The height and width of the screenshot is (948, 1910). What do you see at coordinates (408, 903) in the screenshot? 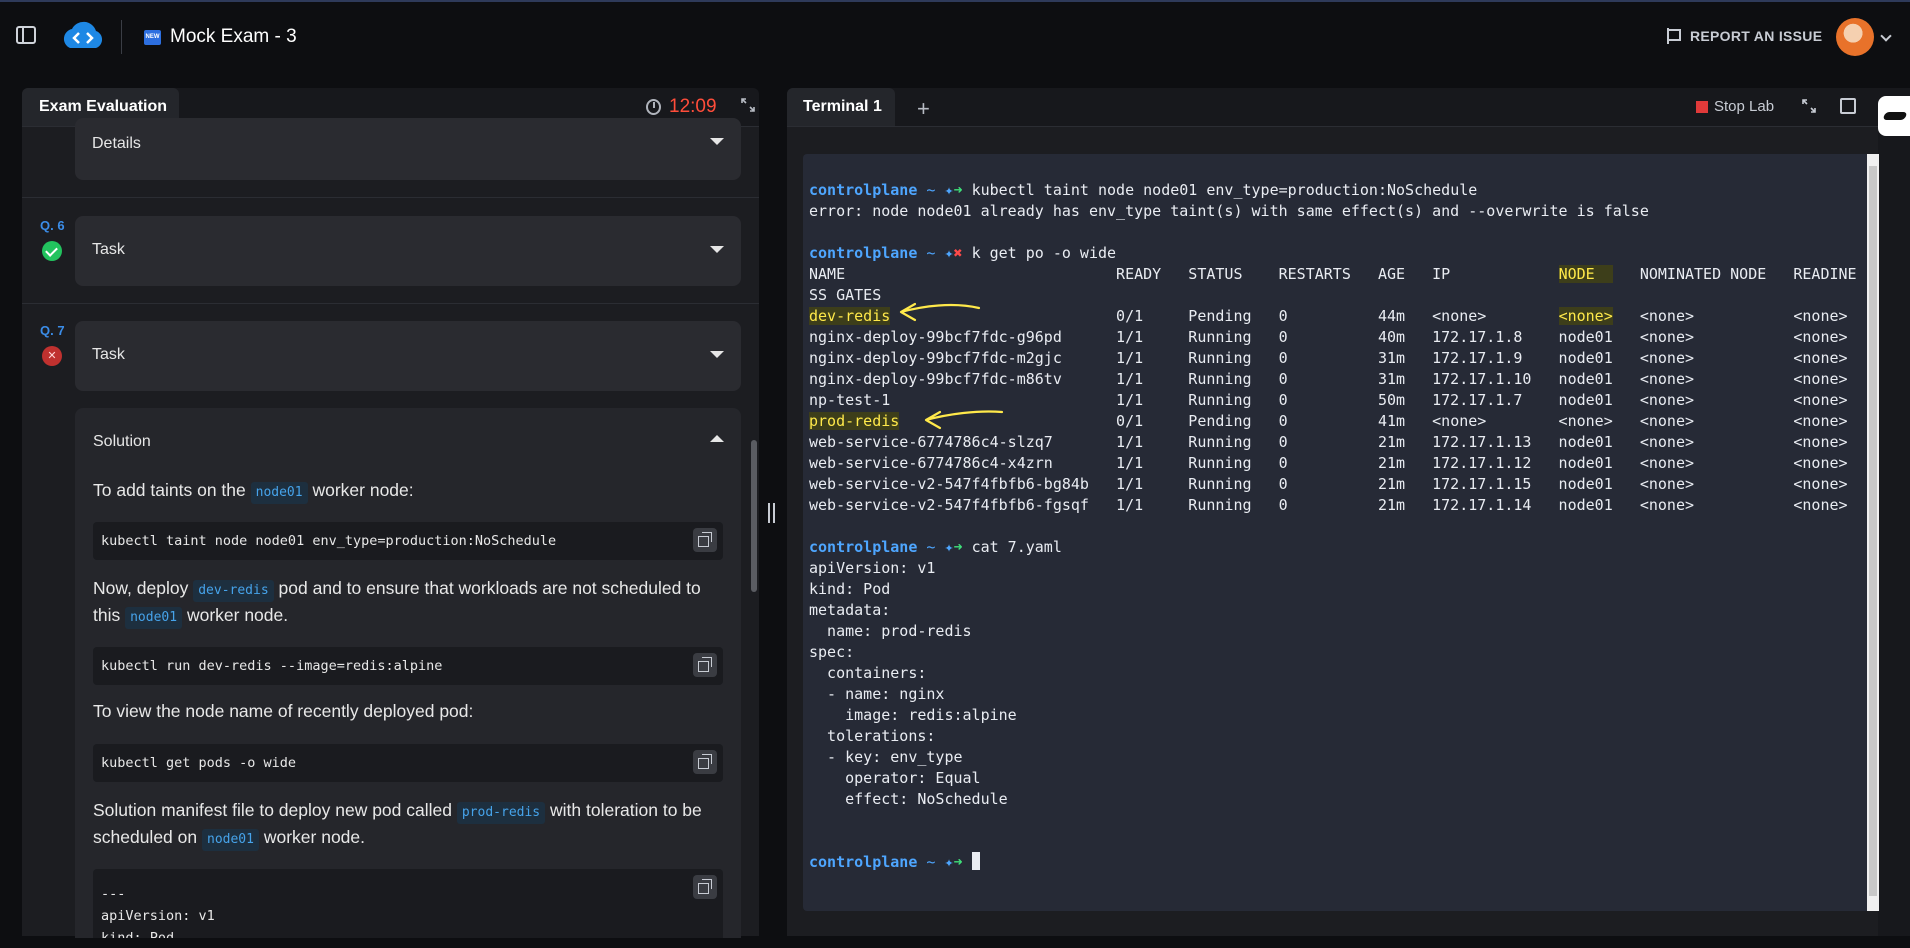
I see `code-block: --- apiVersion: v1 kind: Pod` at bounding box center [408, 903].